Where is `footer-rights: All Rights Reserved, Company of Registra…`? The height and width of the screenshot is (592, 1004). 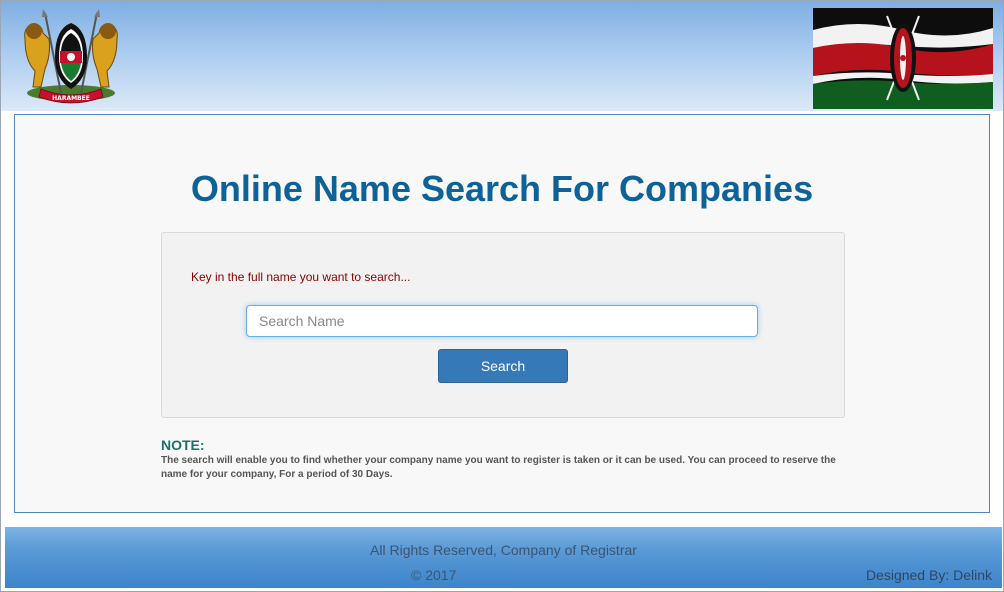
footer-rights: All Rights Reserved, Company of Registra… is located at coordinates (503, 550).